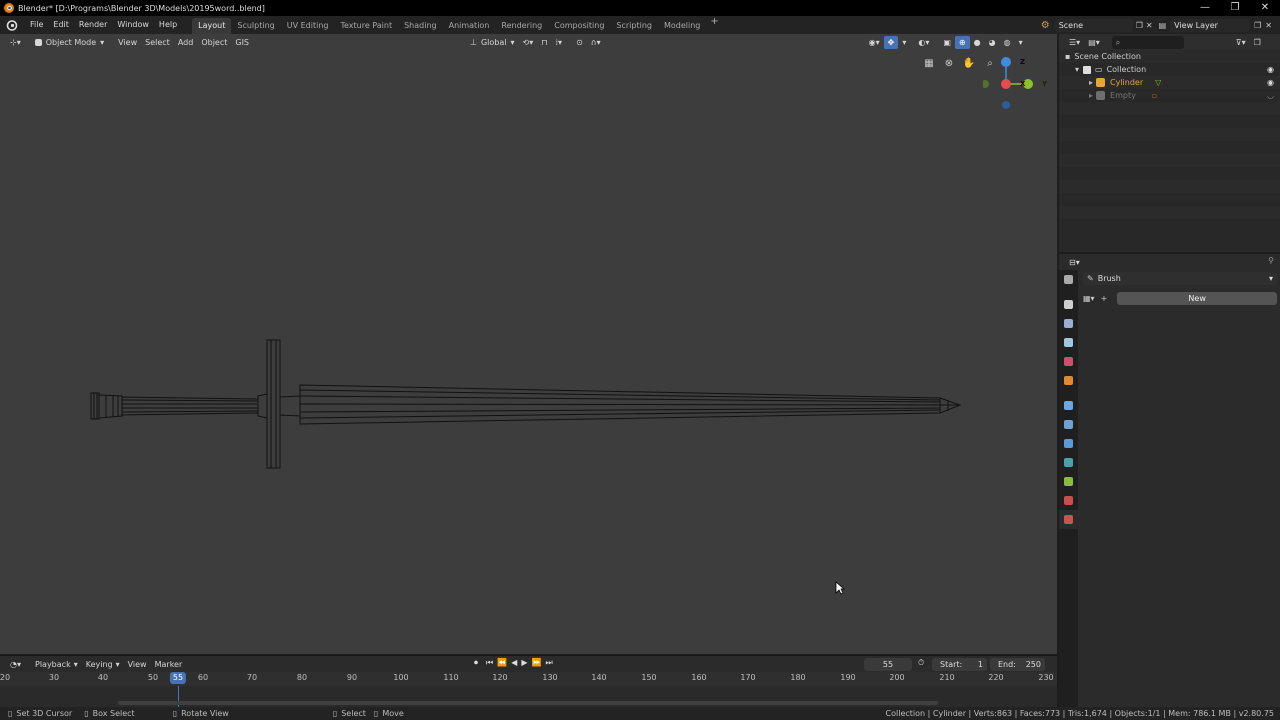  Describe the element at coordinates (1087, 69) in the screenshot. I see `collection-checkbox` at that location.